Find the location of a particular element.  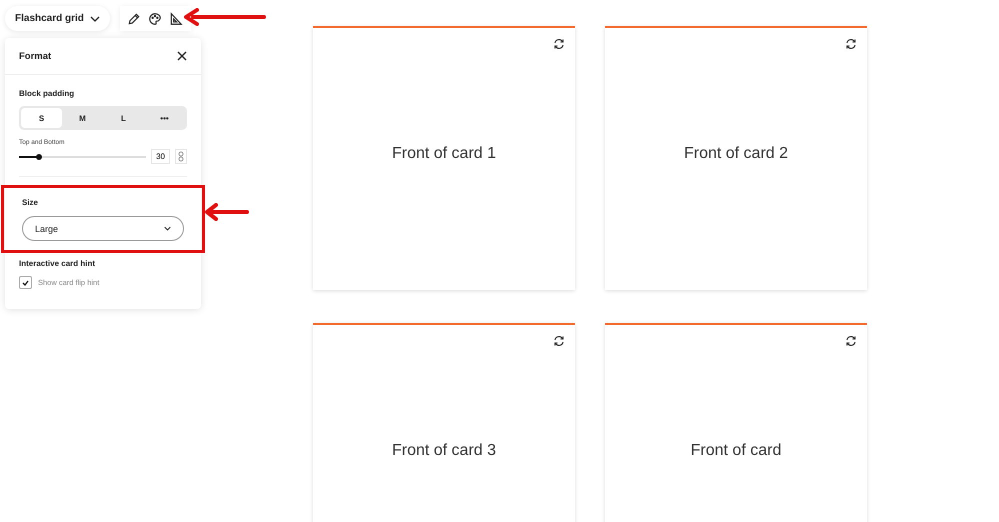

panel-title: Format is located at coordinates (35, 56).